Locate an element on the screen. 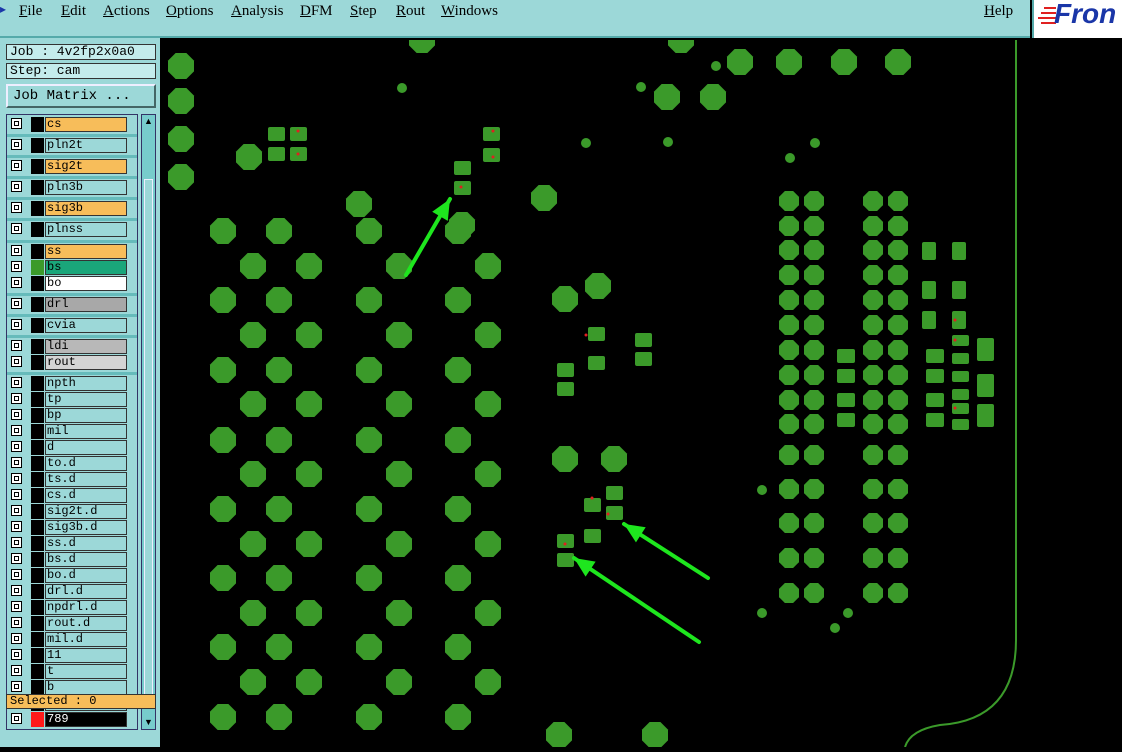 The height and width of the screenshot is (752, 1122). layer-row-sig2t: sig2t is located at coordinates (72, 166).